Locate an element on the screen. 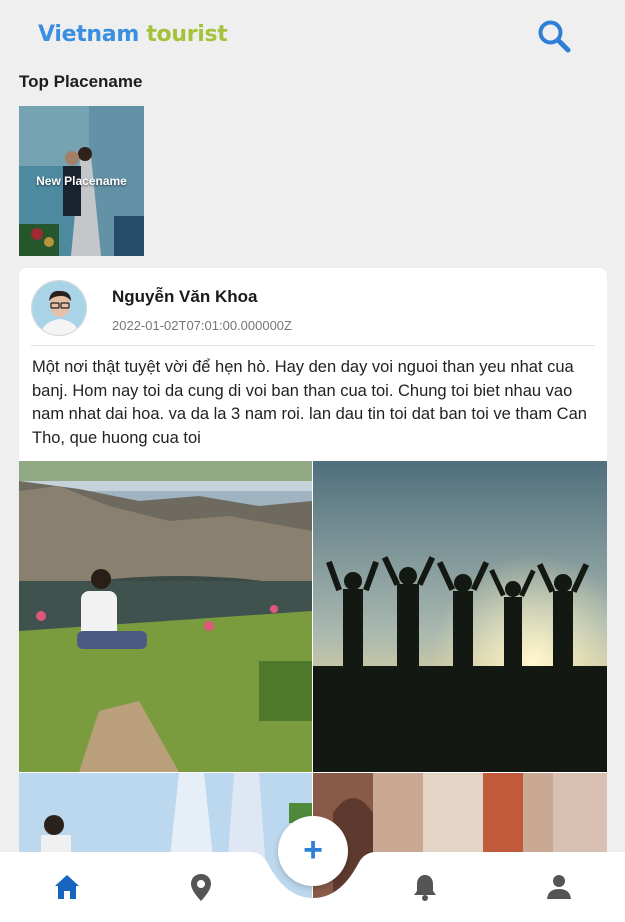  place-card-label: New Placename is located at coordinates (81, 181).